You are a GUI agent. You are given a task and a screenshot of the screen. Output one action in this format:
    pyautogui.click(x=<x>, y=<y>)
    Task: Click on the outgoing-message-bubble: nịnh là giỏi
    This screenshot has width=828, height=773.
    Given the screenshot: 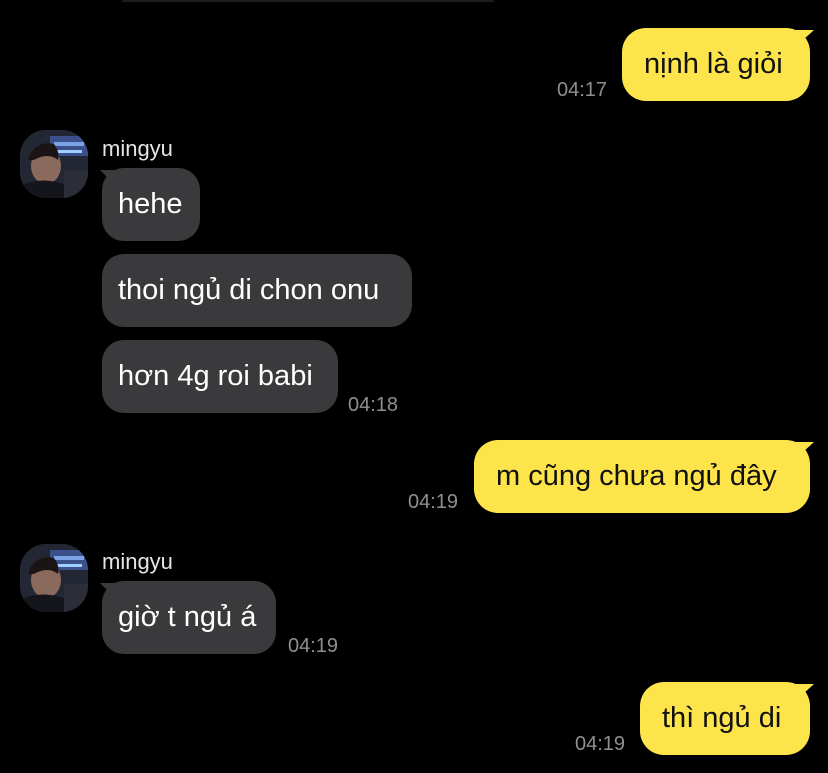 What is the action you would take?
    pyautogui.click(x=716, y=64)
    